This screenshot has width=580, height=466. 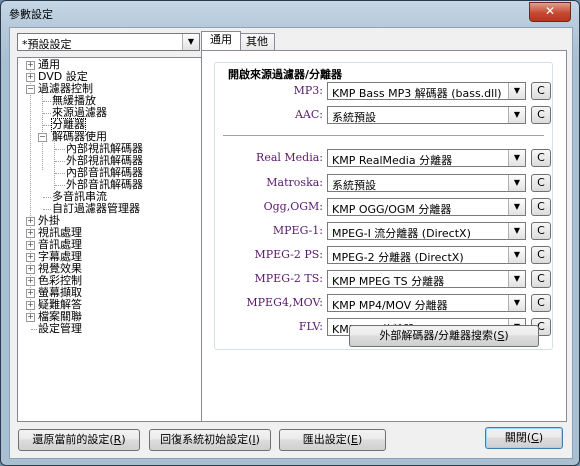 I want to click on realmedia-dropdown: KMP RealMedia 分離器 ▼, so click(x=426, y=158).